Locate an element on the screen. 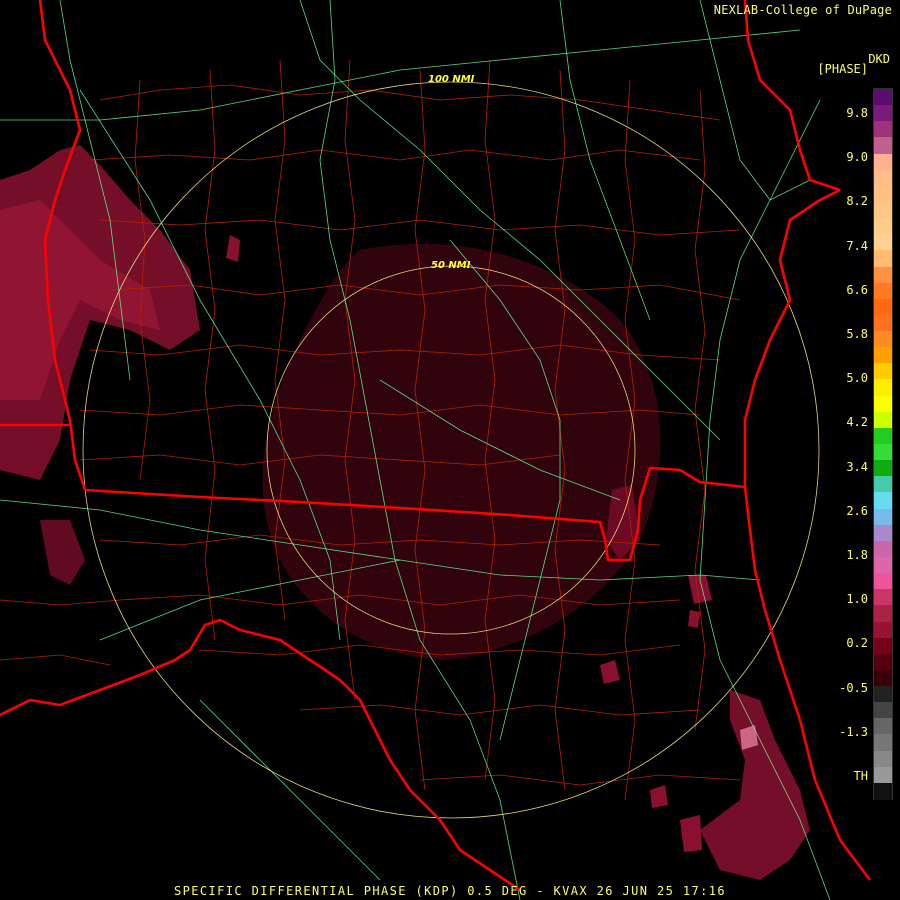  legend-tick-label: 1.0 is located at coordinates (857, 599).